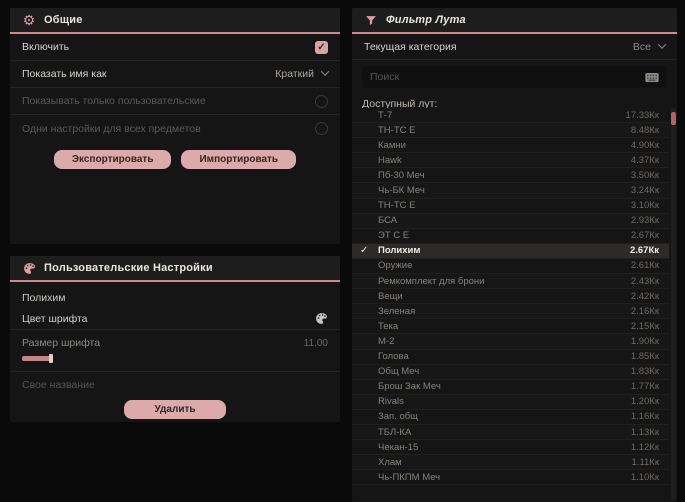 The height and width of the screenshot is (502, 685). What do you see at coordinates (510, 236) in the screenshot?
I see `loot-list-item: ЭТ С Е 2.67Кк` at bounding box center [510, 236].